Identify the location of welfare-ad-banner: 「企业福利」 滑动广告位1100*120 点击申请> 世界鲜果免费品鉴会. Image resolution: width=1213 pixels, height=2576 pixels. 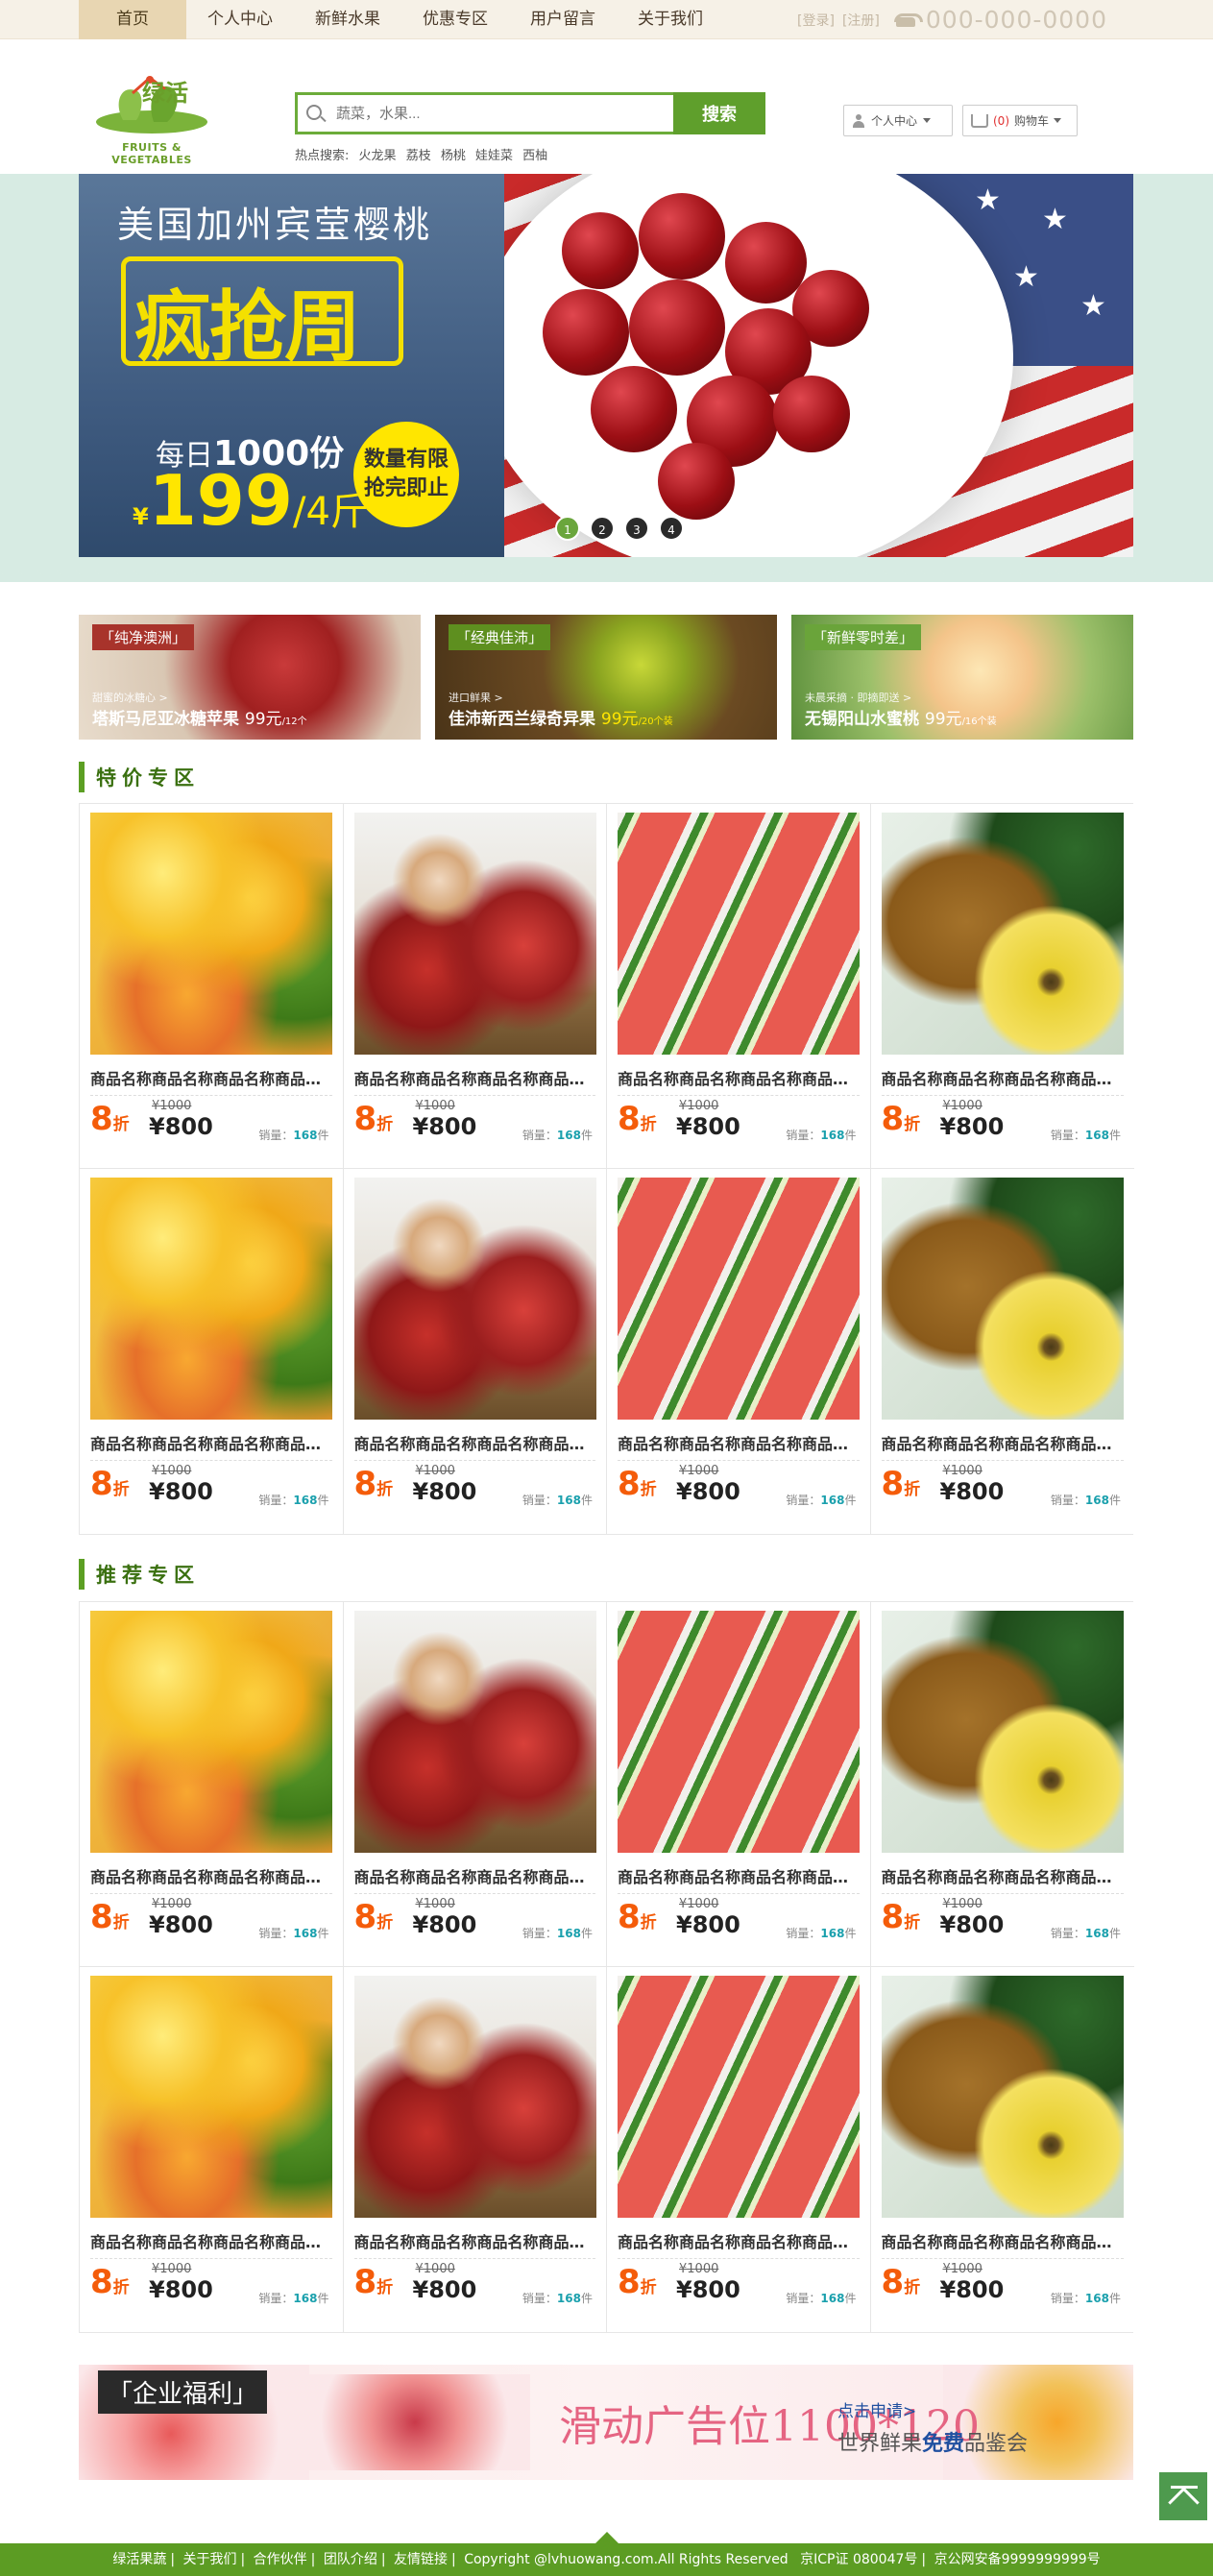
(606, 2422).